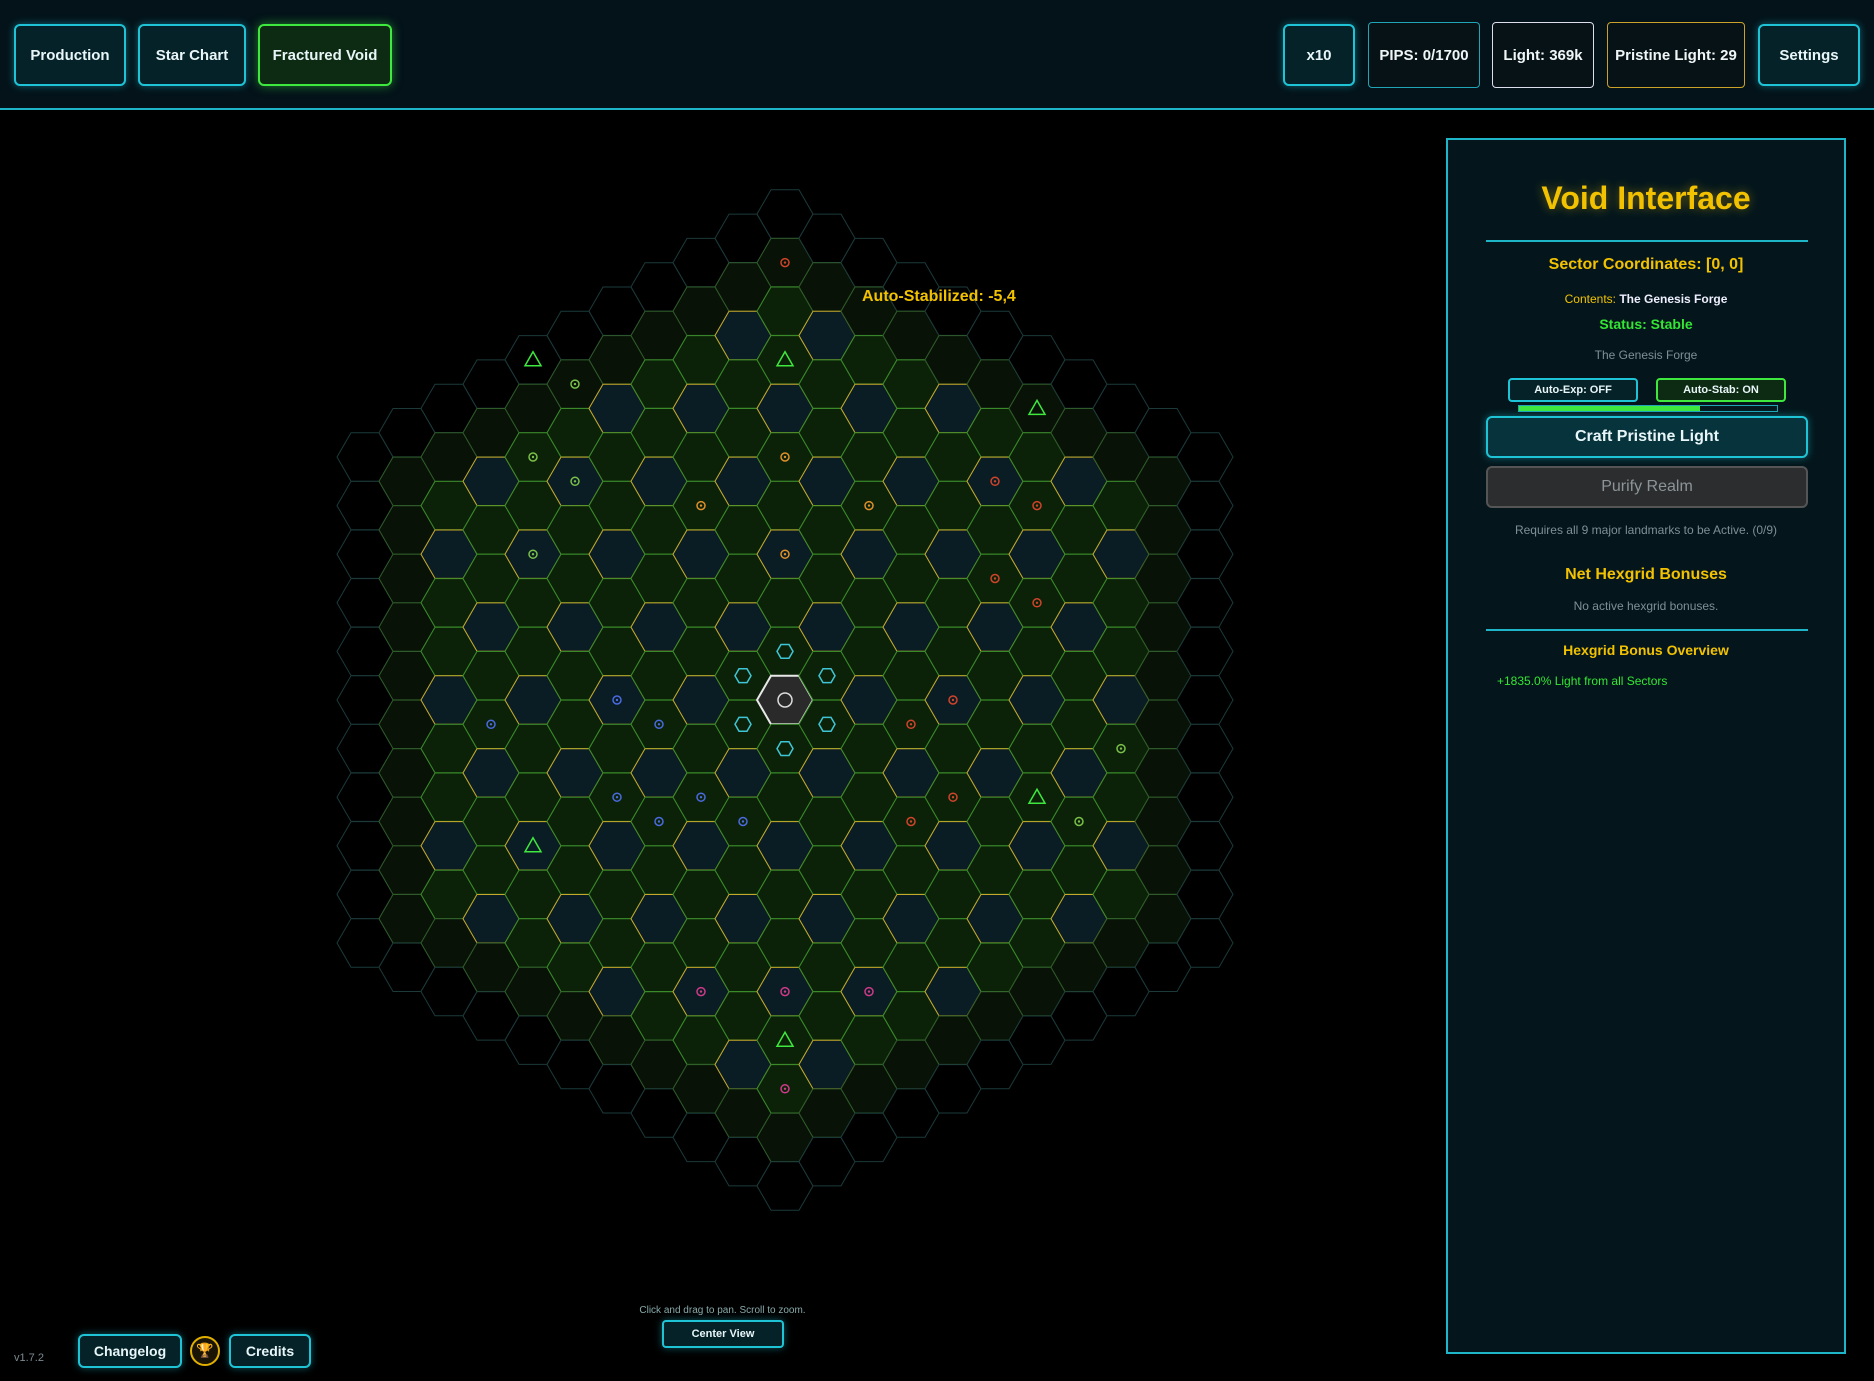 The width and height of the screenshot is (1874, 1381). What do you see at coordinates (1609, 408) in the screenshot?
I see `stabilization-progress-fill` at bounding box center [1609, 408].